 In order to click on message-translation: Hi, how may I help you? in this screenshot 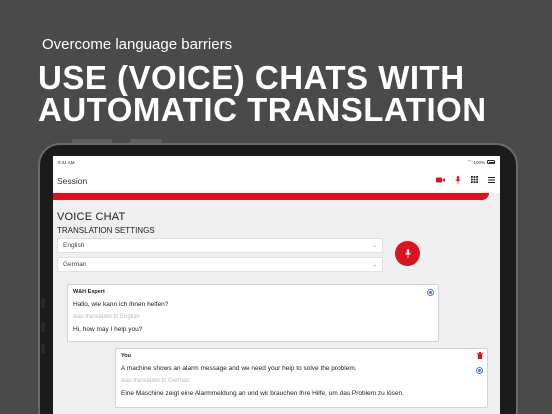, I will do `click(108, 329)`.